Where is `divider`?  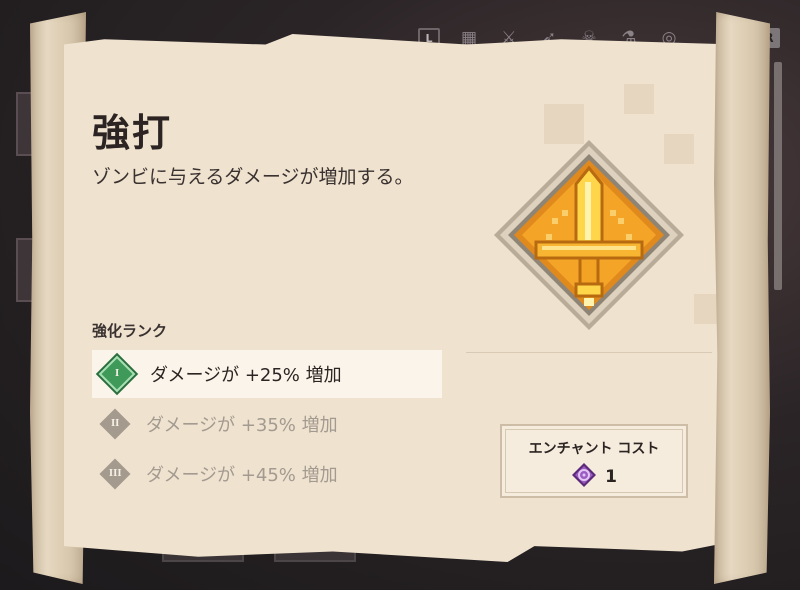 divider is located at coordinates (589, 352).